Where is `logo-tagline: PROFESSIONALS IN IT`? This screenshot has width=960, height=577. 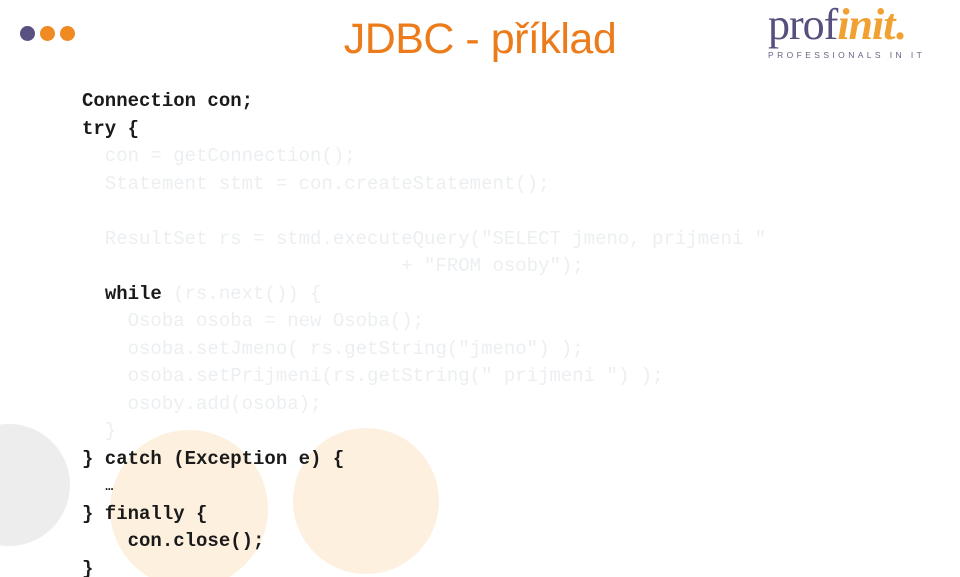
logo-tagline: PROFESSIONALS IN IT is located at coordinates (847, 55).